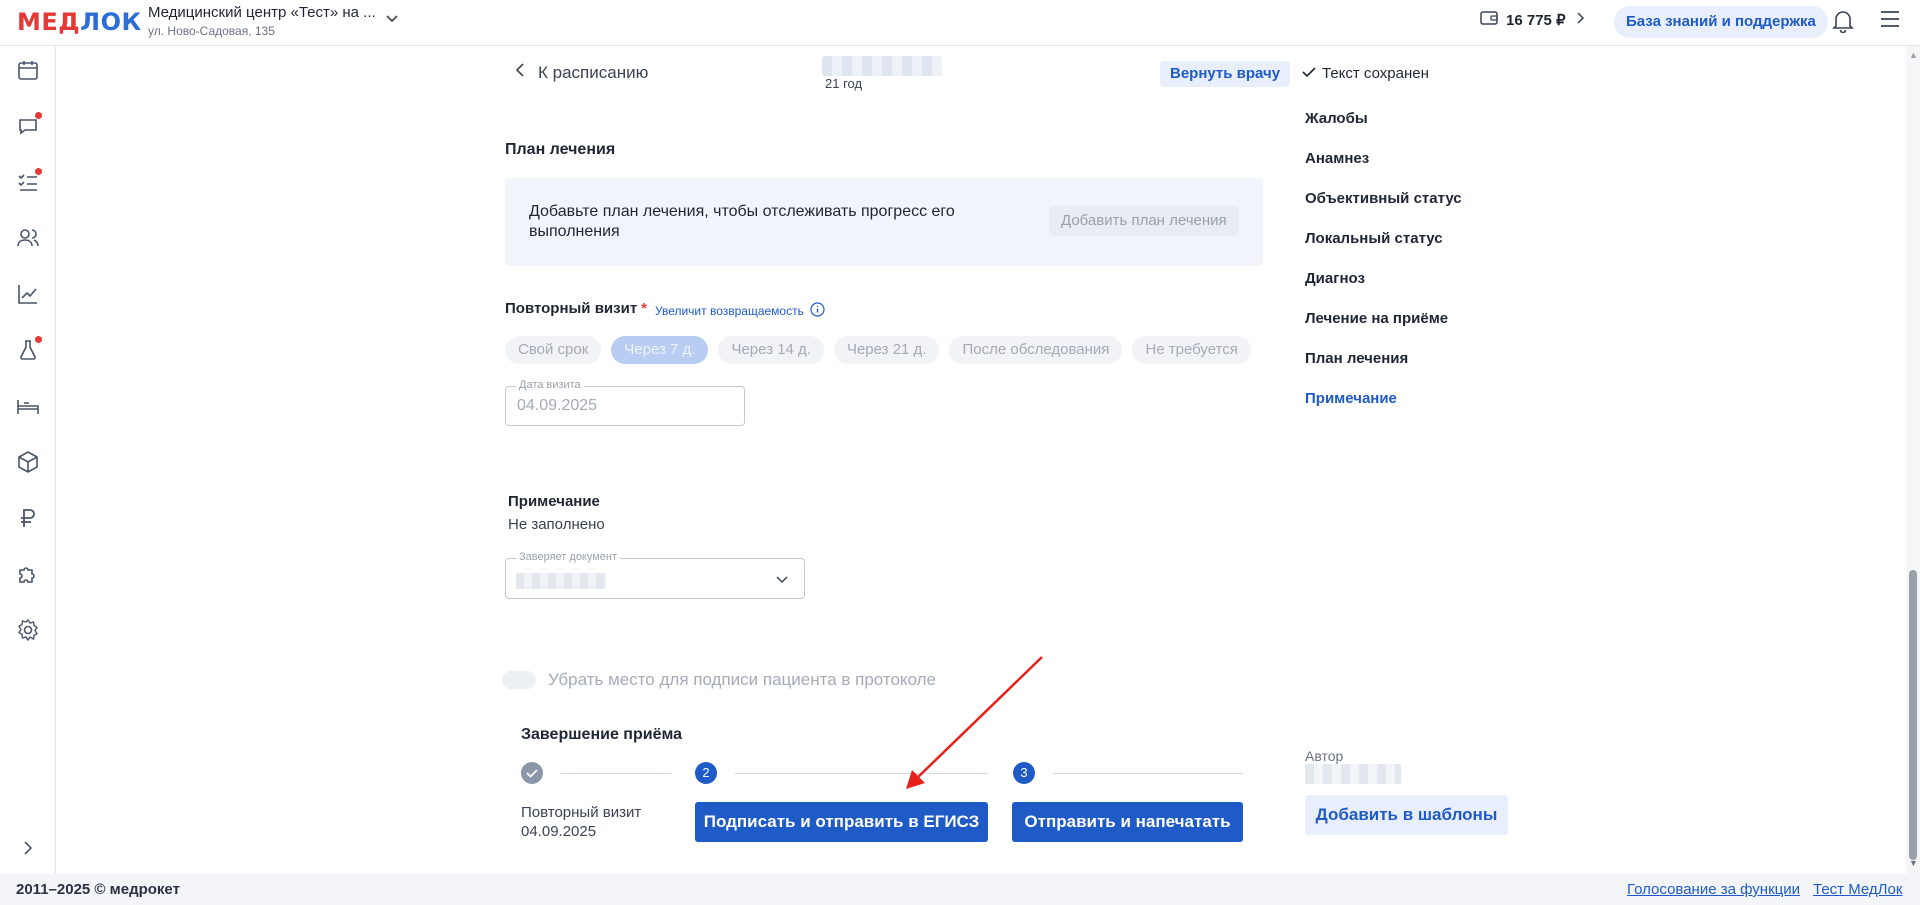 Image resolution: width=1920 pixels, height=905 pixels. Describe the element at coordinates (554, 501) in the screenshot. I see `note-title: Примечание` at that location.